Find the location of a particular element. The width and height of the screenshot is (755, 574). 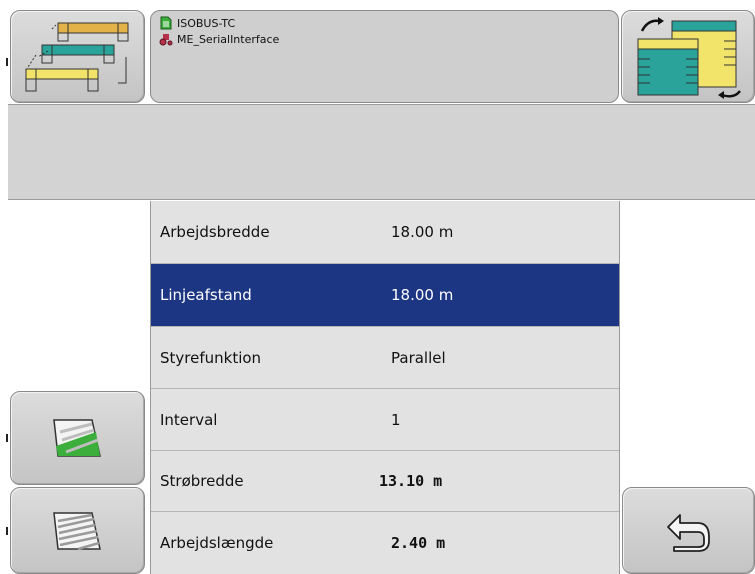

setting-row-spread-width: Strøbredde 13.10 m is located at coordinates (385, 481).